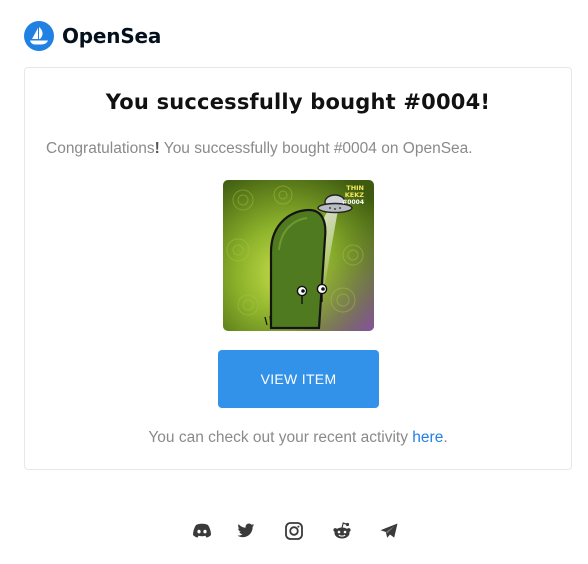 This screenshot has width=588, height=564. I want to click on activity-text-start: You can check out your recent activity, so click(280, 437).